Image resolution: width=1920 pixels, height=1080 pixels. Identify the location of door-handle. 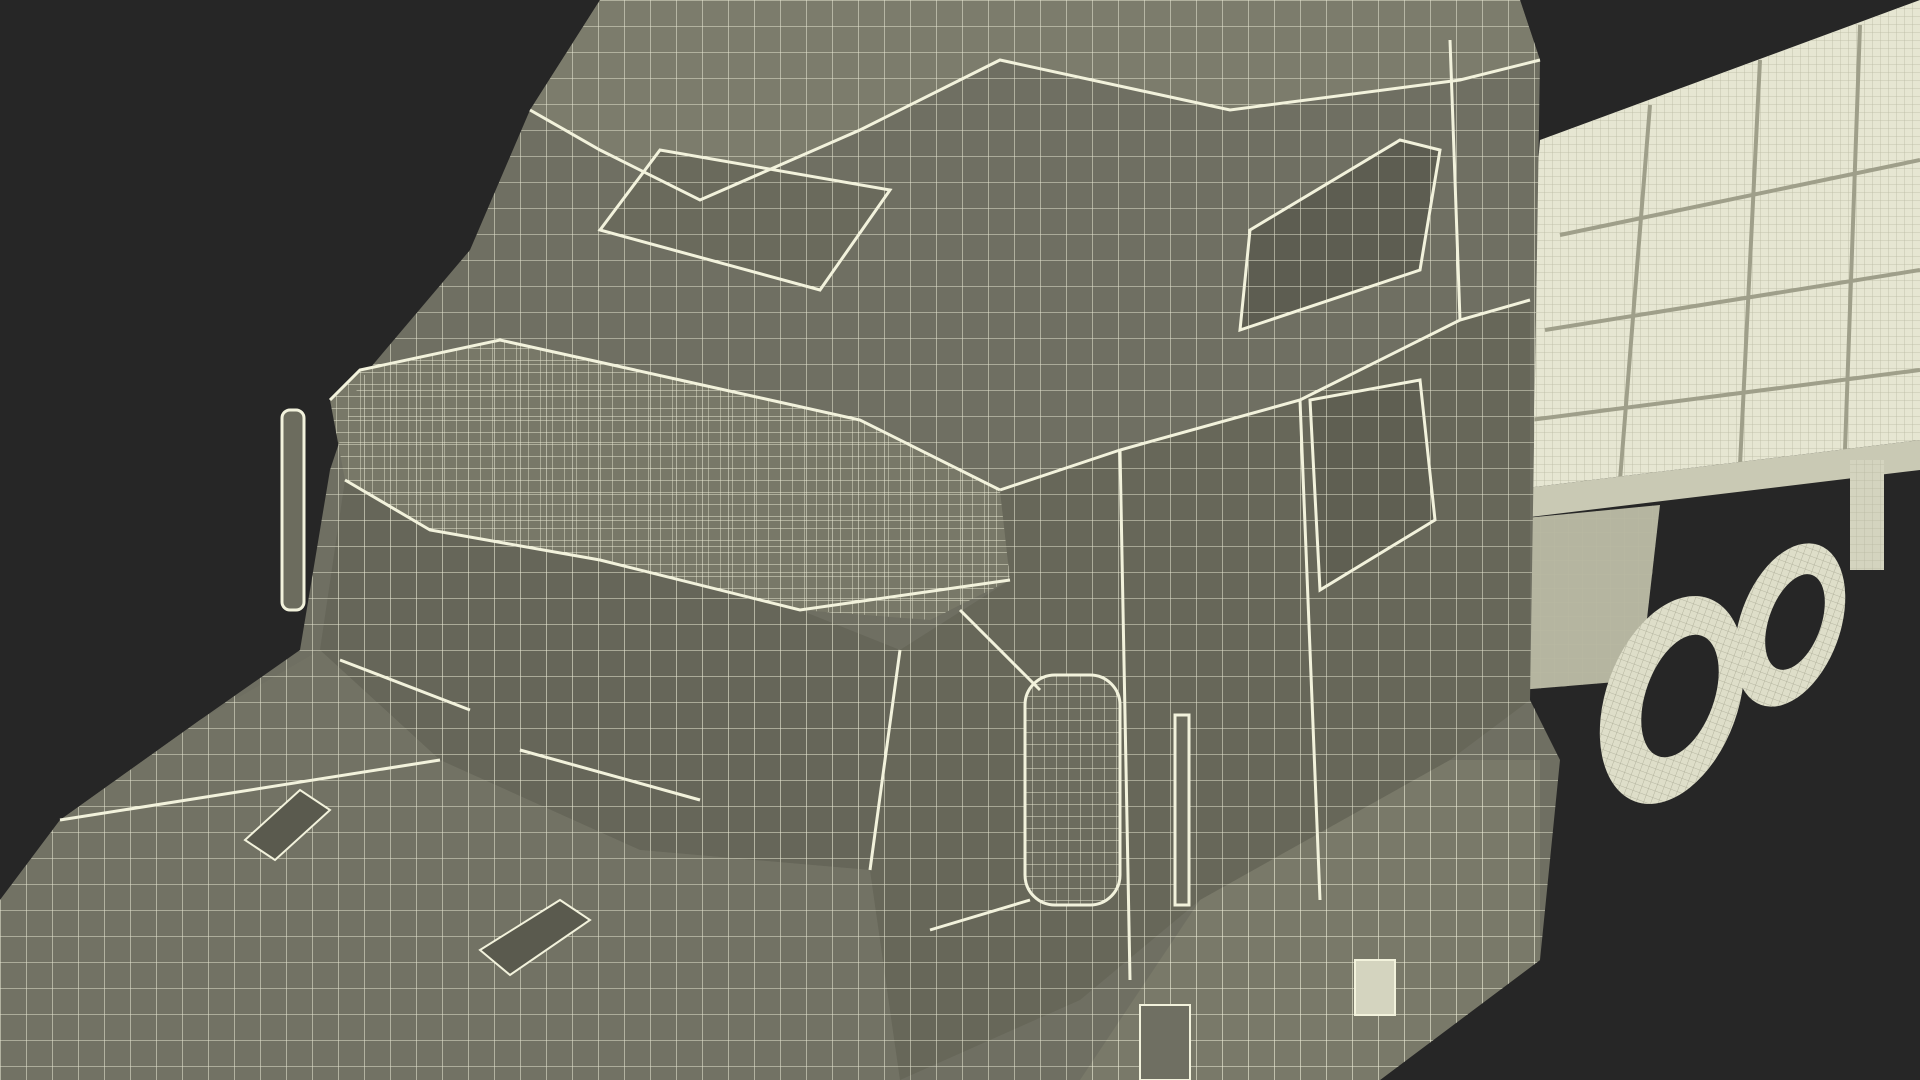
(1182, 810).